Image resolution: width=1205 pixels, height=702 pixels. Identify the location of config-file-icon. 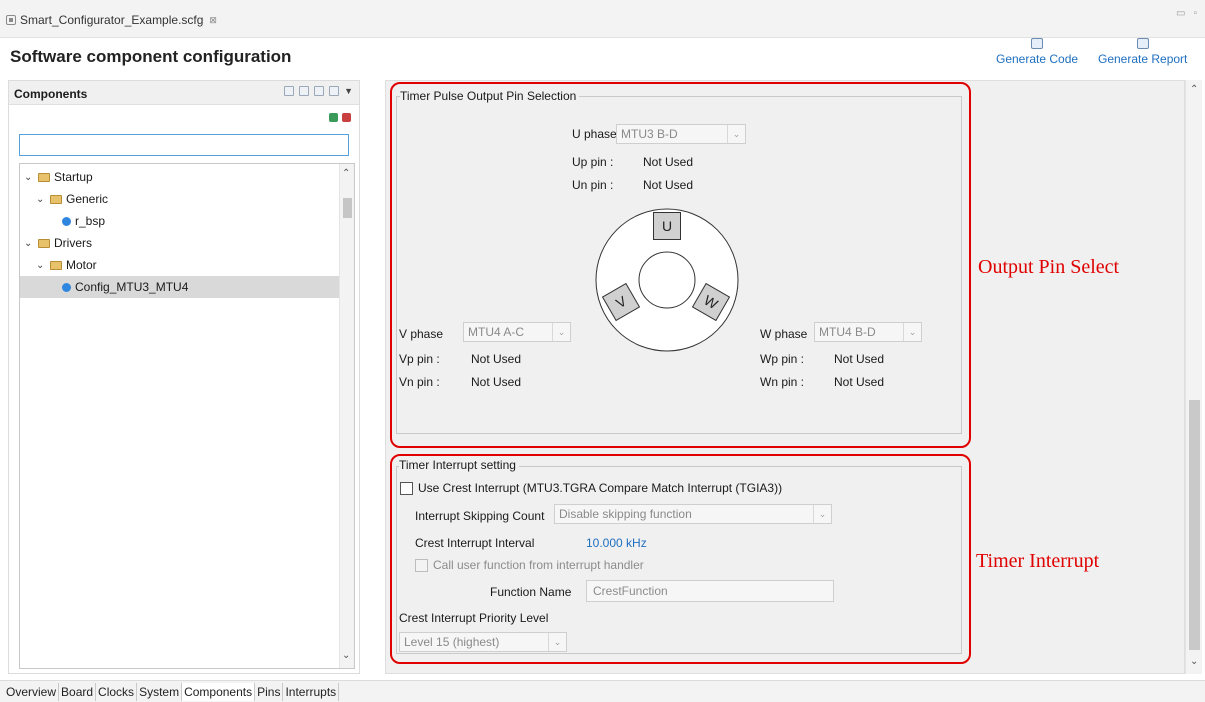
(11, 20).